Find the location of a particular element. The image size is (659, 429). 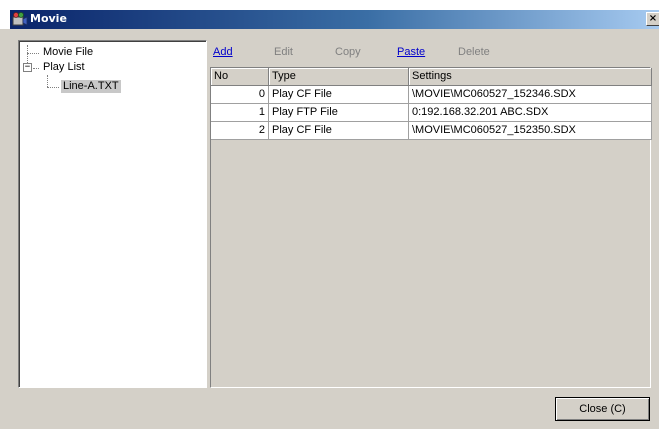

cell-no: 2 is located at coordinates (240, 131).